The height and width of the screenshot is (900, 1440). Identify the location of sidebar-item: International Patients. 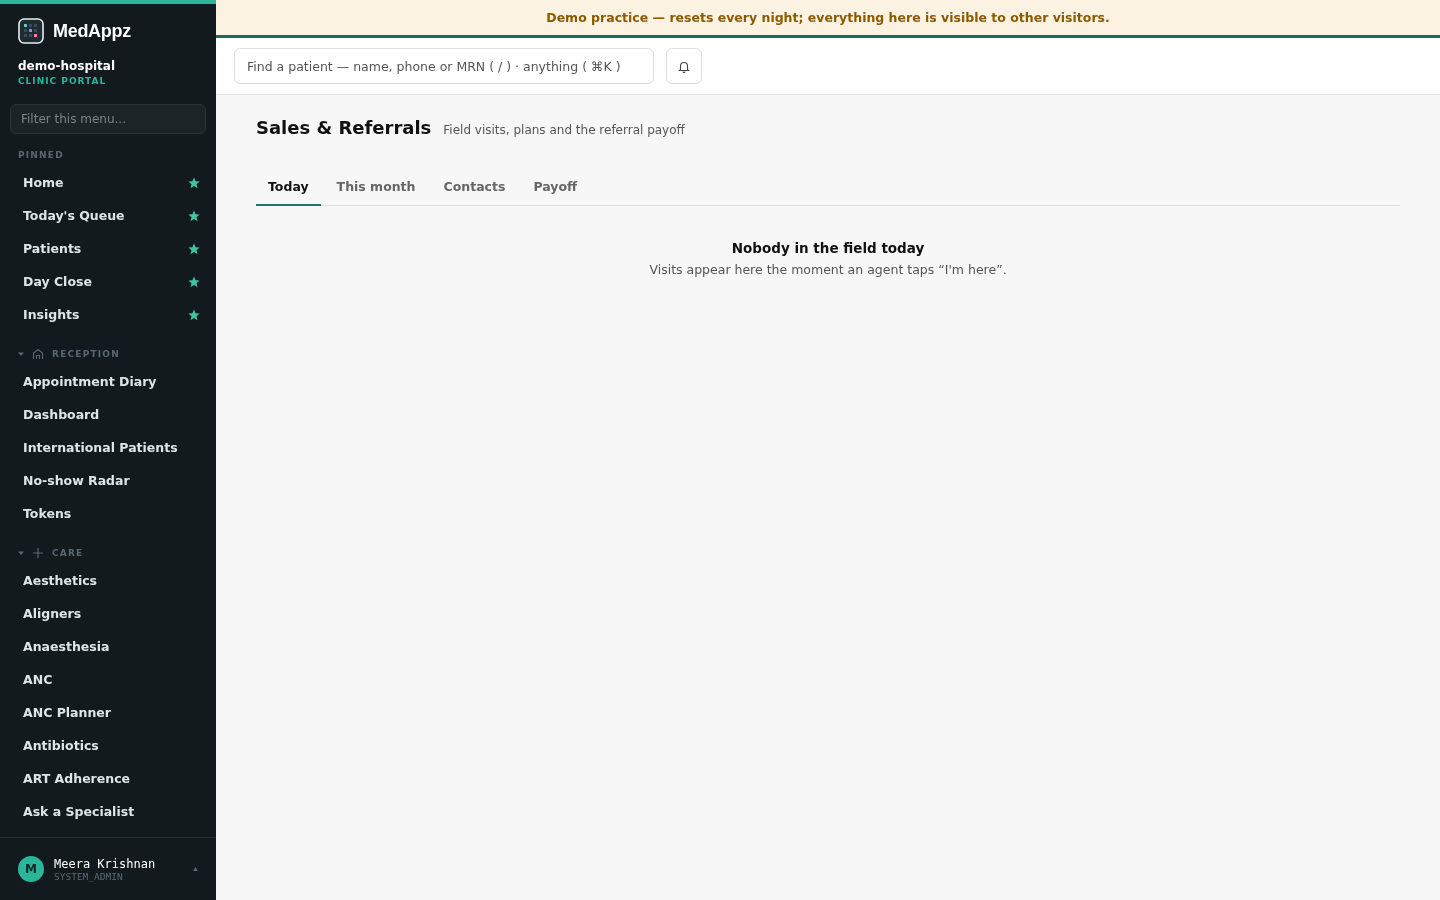
(108, 447).